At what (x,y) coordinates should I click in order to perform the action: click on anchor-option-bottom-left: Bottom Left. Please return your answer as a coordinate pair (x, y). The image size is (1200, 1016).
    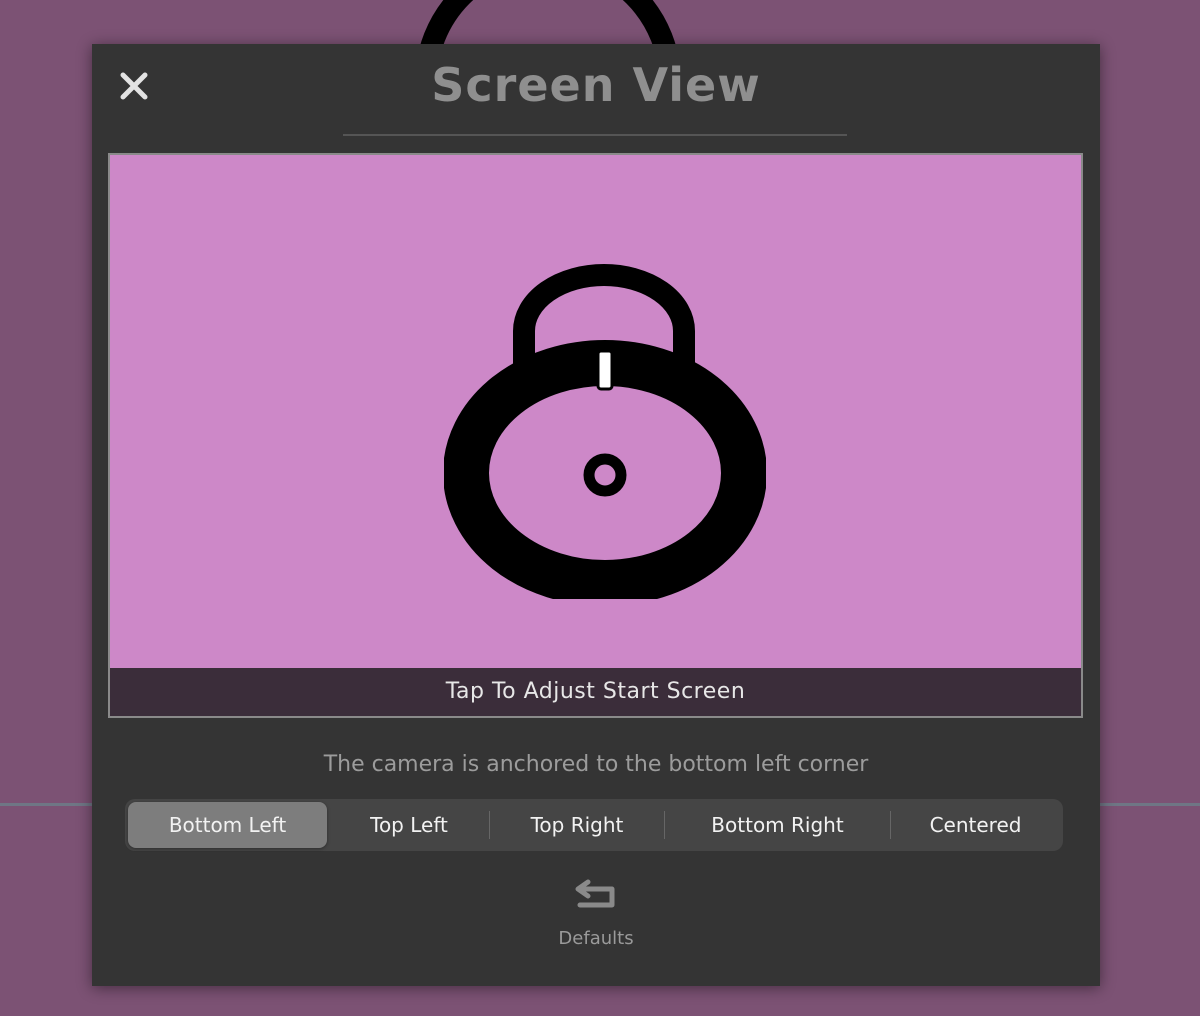
    Looking at the image, I should click on (227, 825).